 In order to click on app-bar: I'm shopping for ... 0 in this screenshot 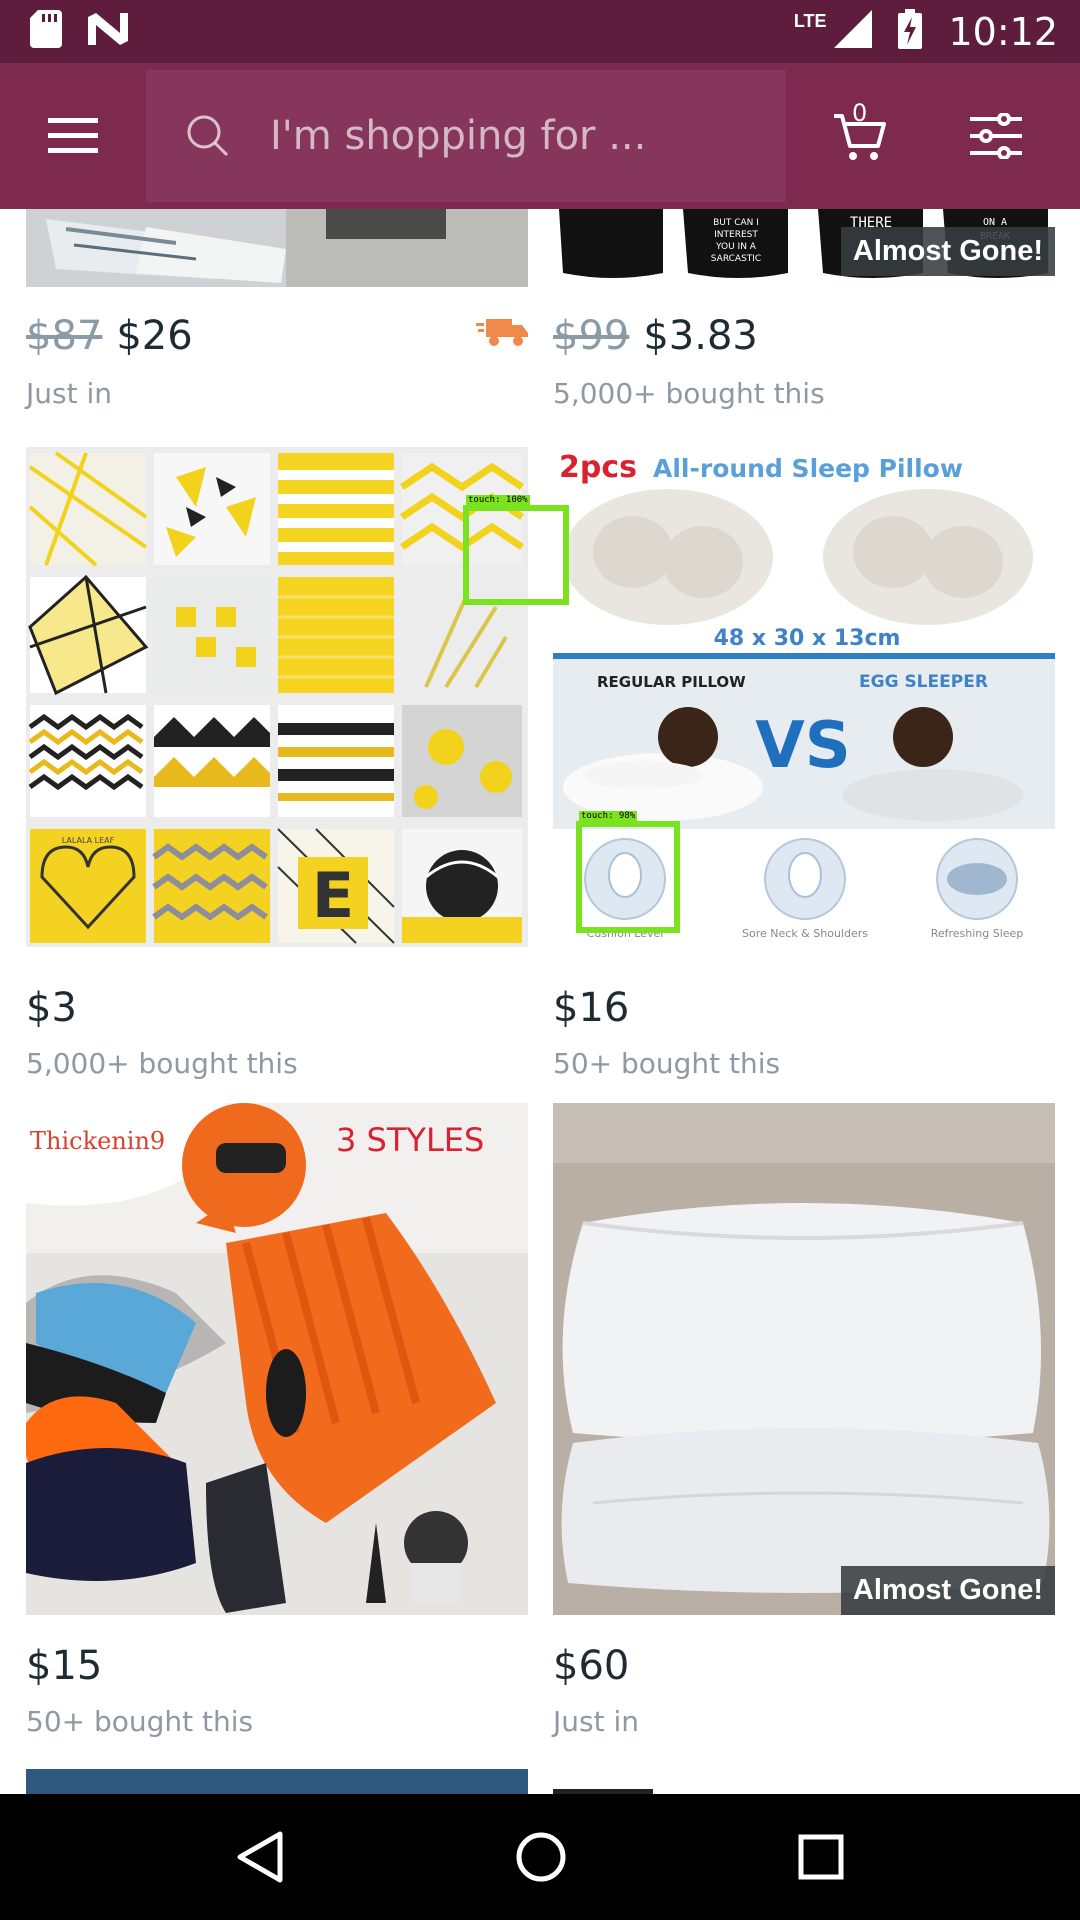, I will do `click(540, 136)`.